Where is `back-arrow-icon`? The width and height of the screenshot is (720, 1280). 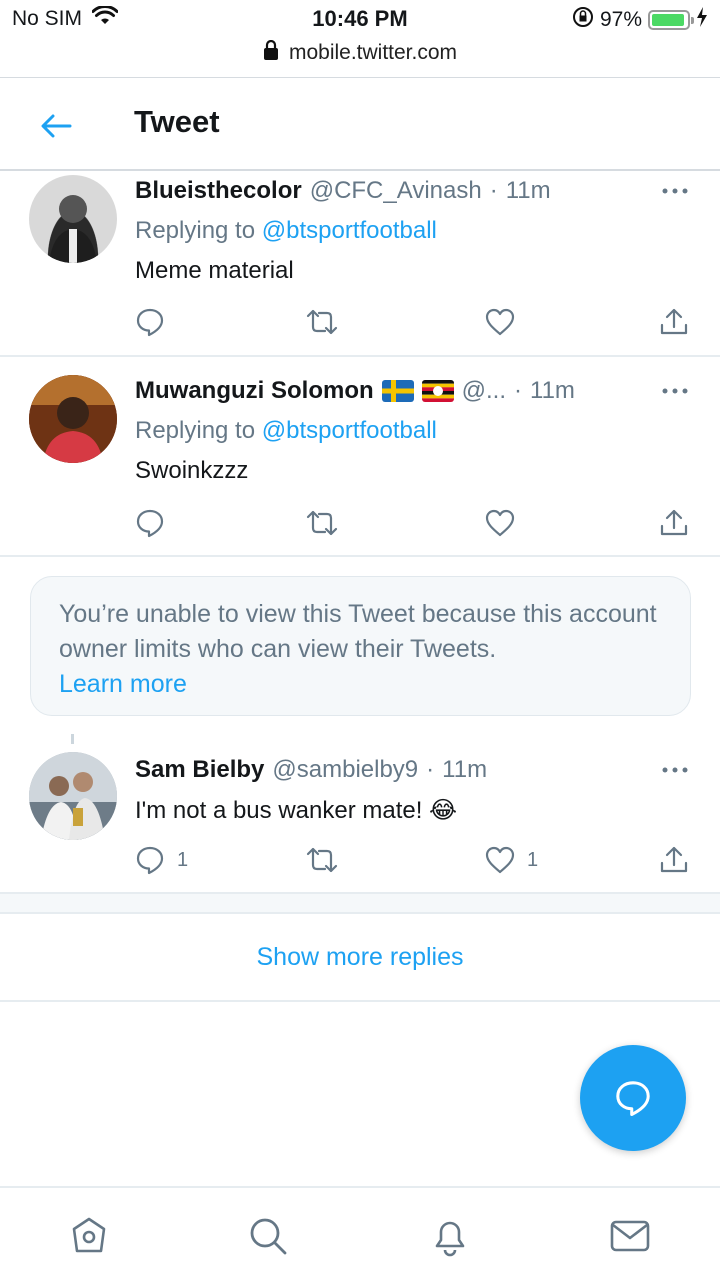 back-arrow-icon is located at coordinates (56, 126).